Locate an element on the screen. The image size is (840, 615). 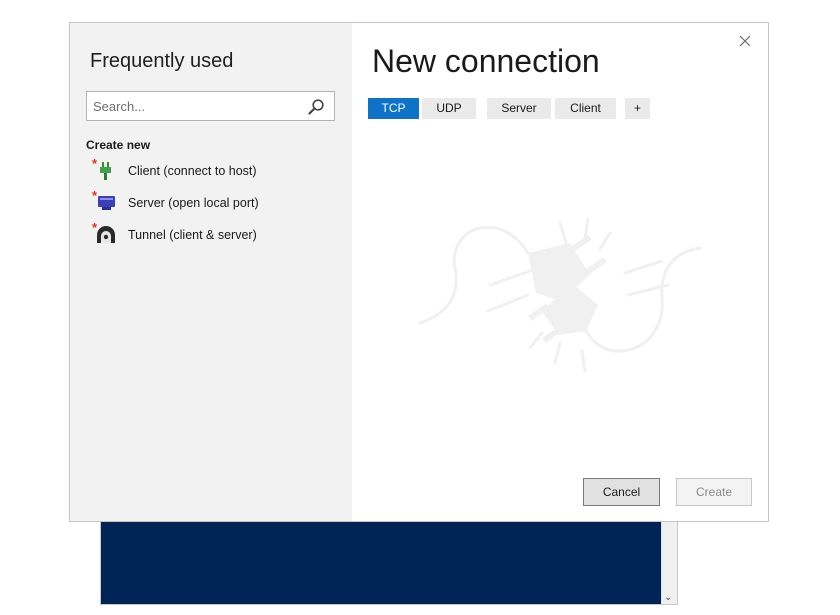
create-button: Create is located at coordinates (714, 492).